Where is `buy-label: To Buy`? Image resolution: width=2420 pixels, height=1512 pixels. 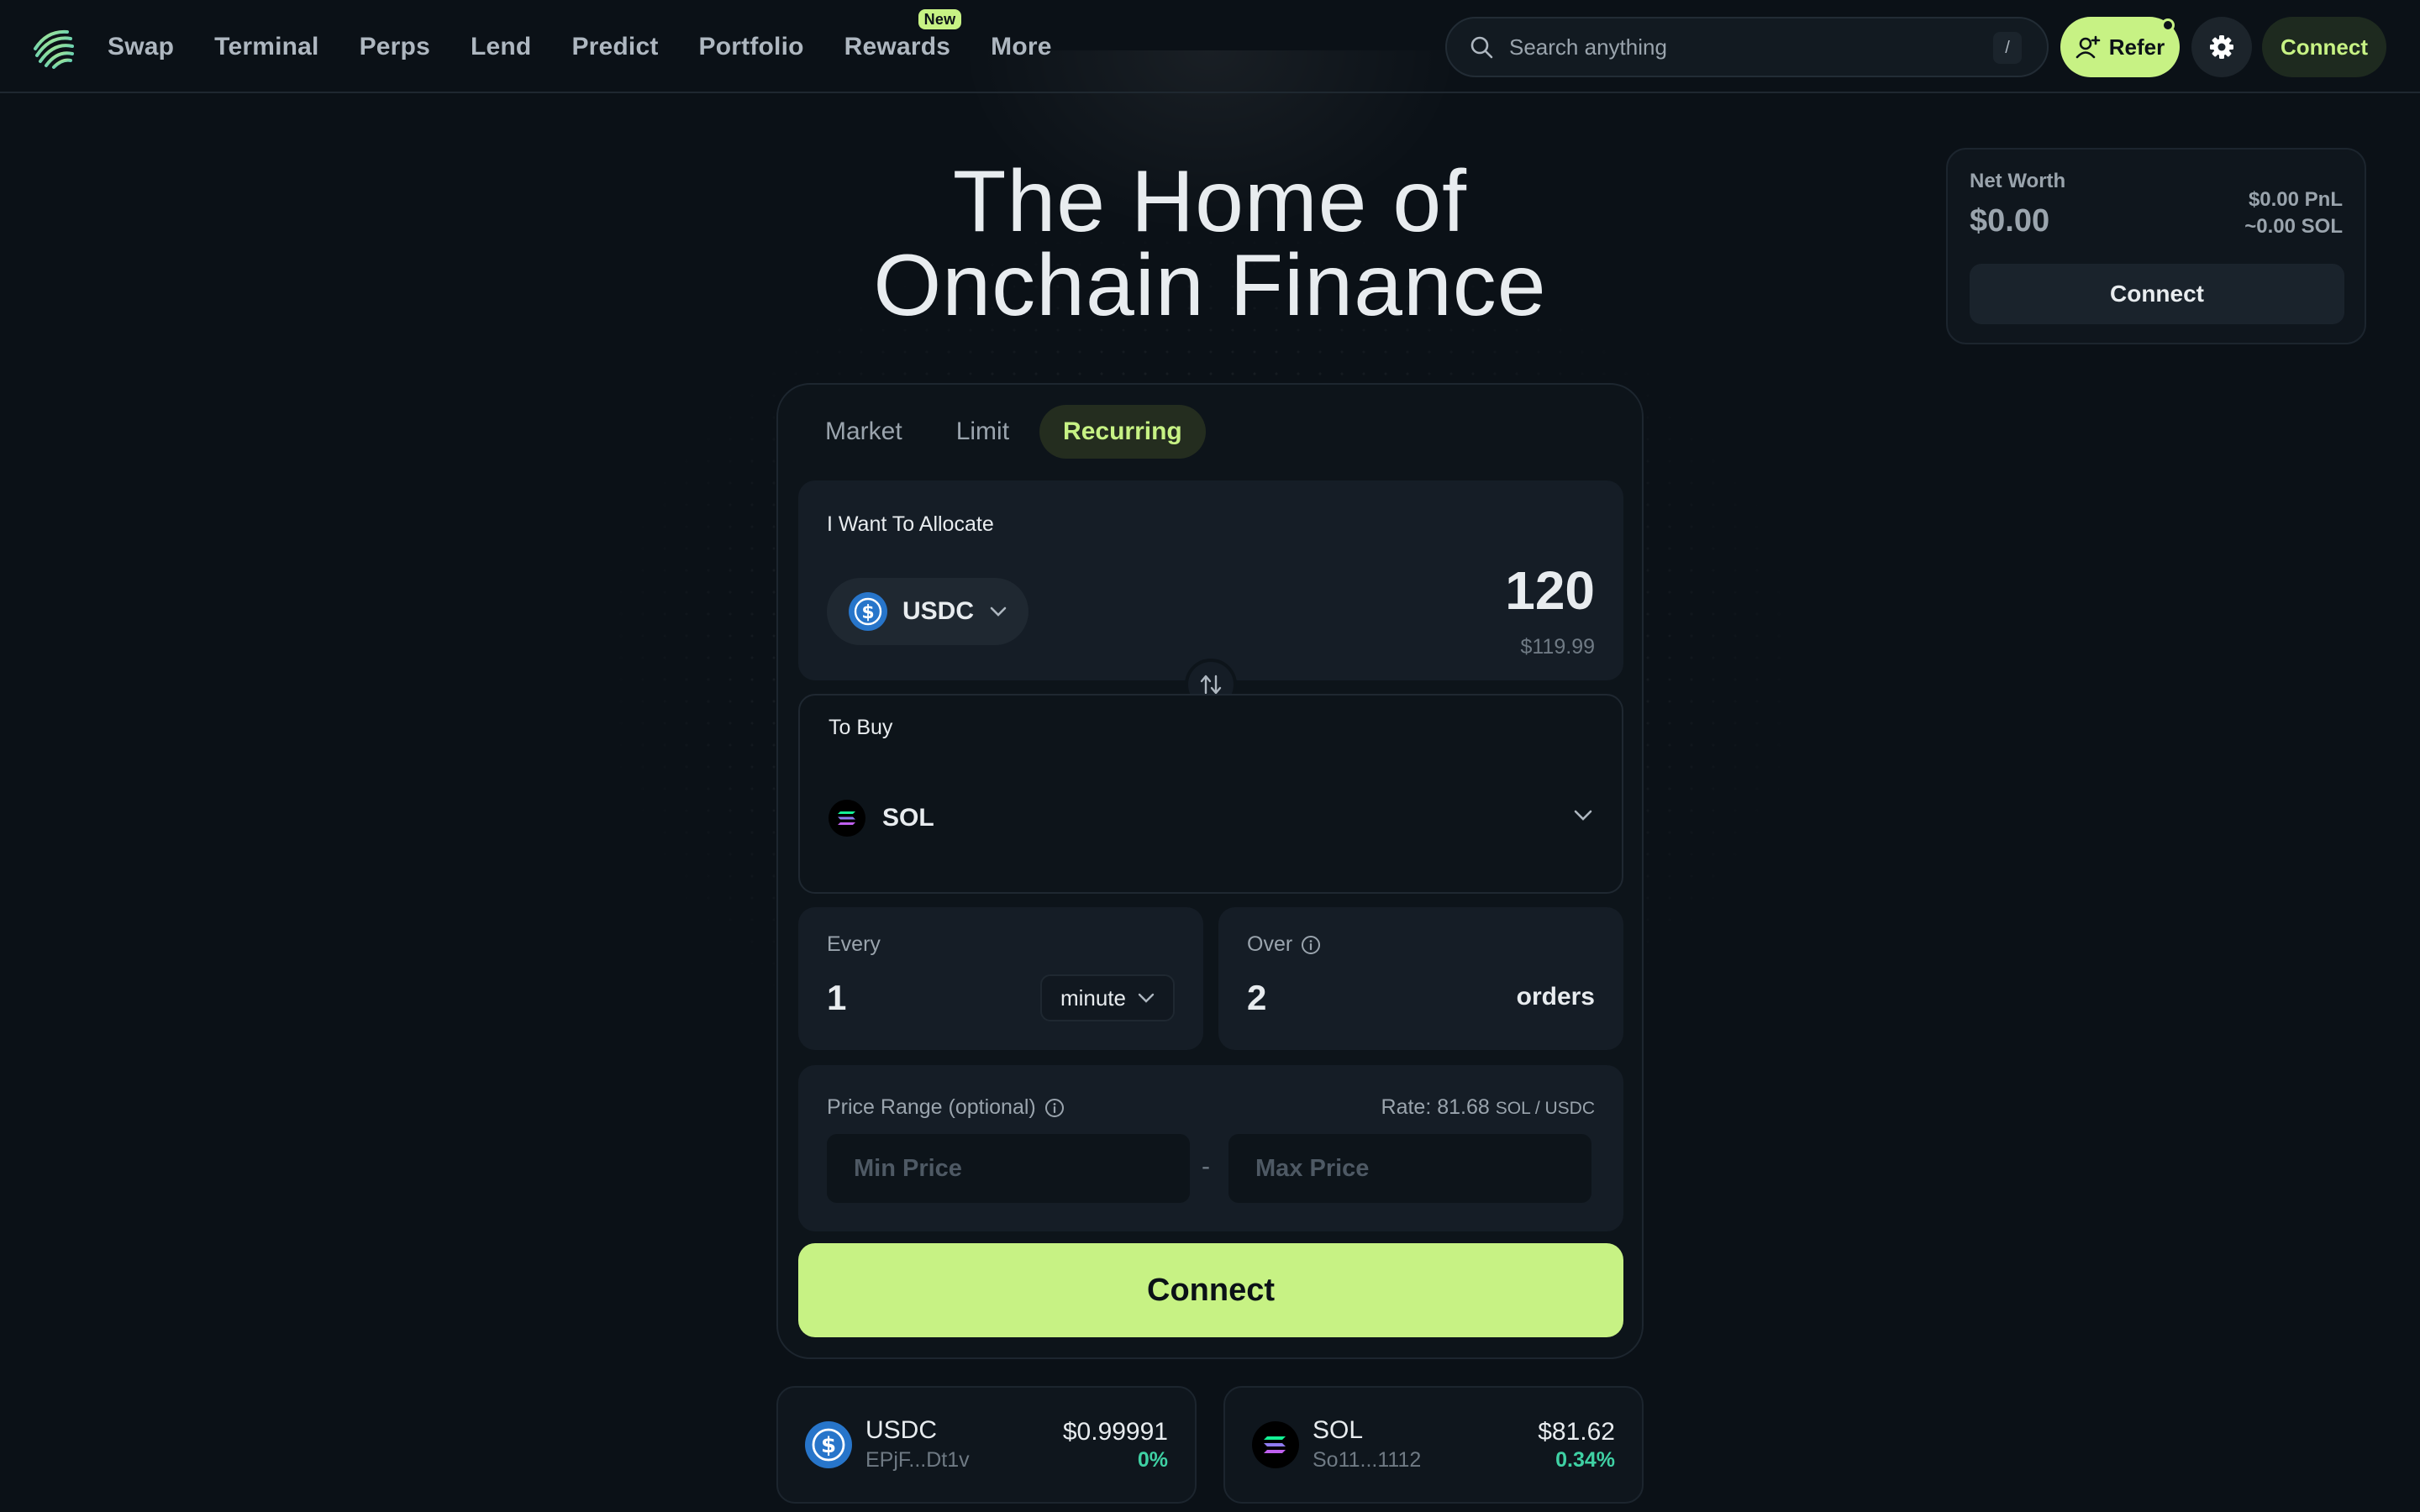
buy-label: To Buy is located at coordinates (861, 727).